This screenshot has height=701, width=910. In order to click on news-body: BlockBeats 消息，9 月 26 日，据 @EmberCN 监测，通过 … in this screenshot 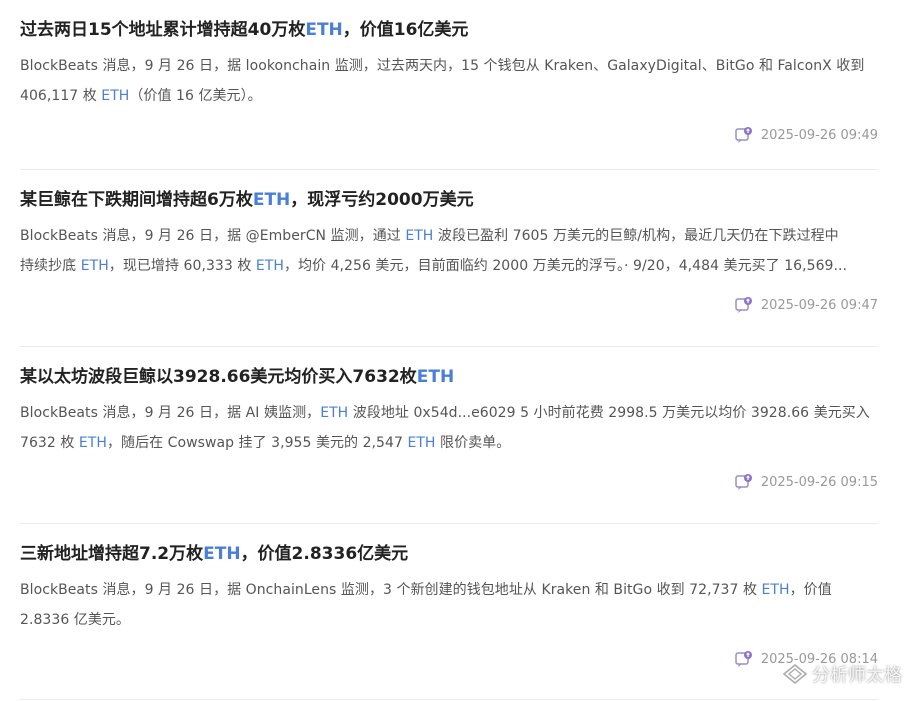, I will do `click(449, 251)`.